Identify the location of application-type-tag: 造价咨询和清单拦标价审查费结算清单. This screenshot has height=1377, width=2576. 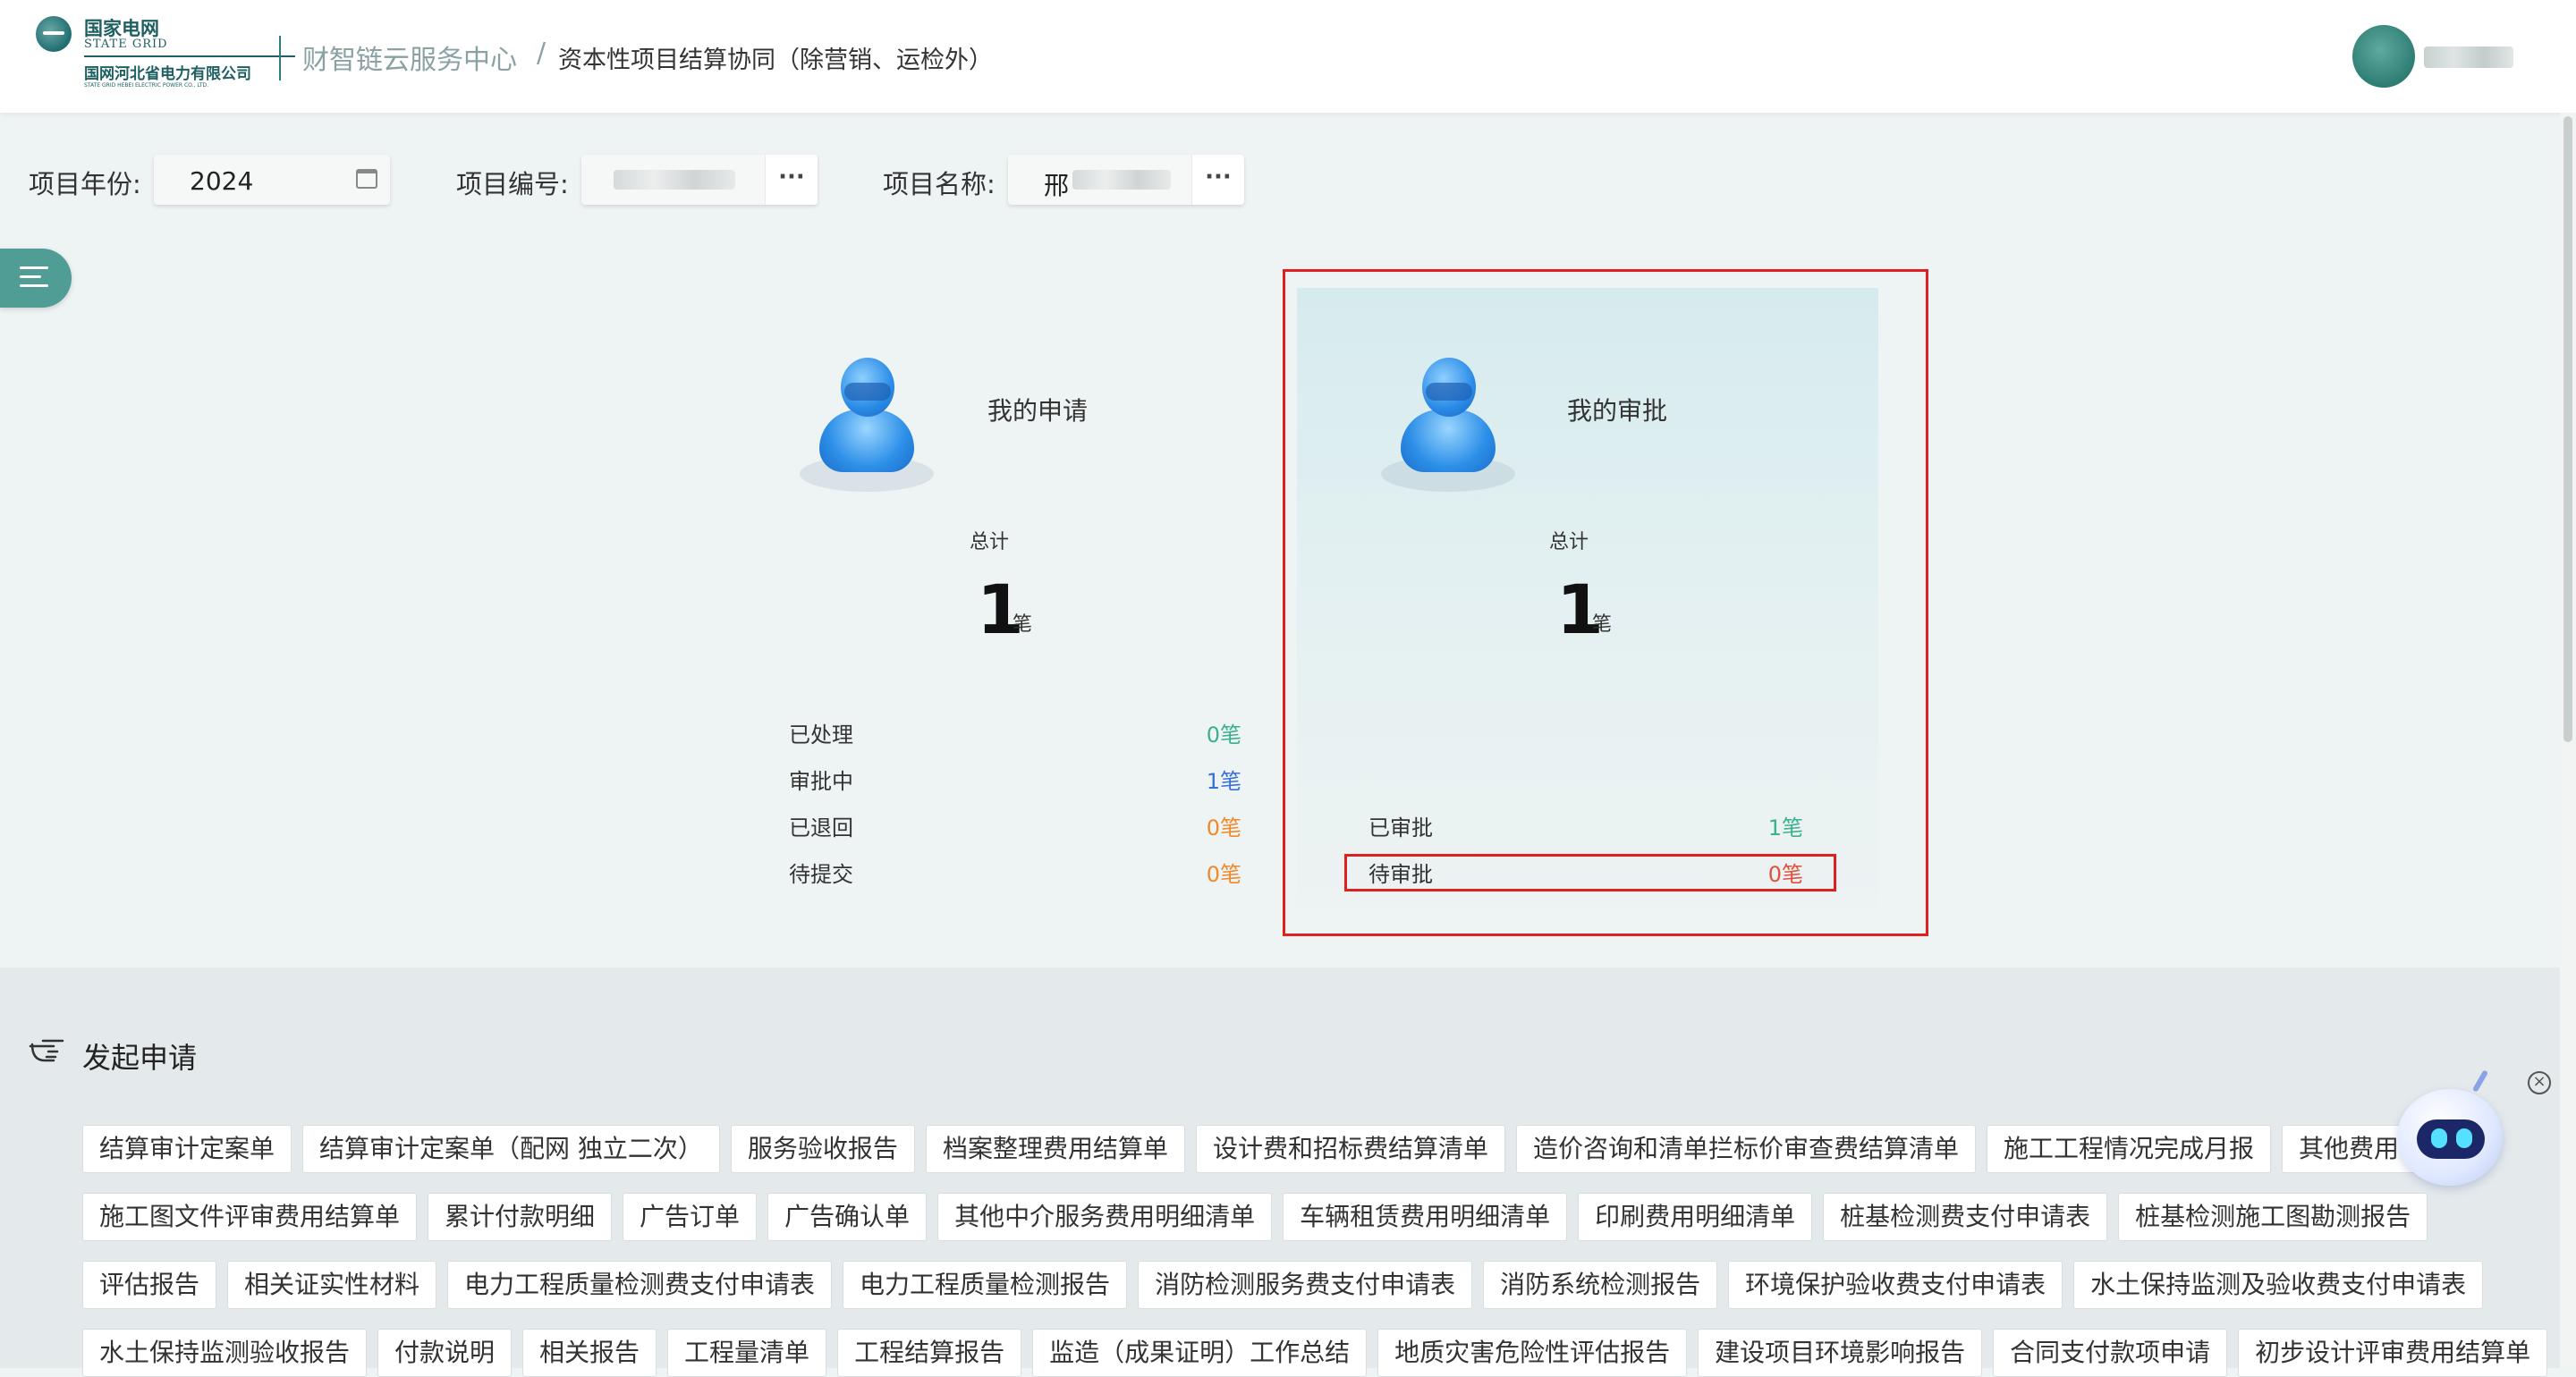
(1745, 1149).